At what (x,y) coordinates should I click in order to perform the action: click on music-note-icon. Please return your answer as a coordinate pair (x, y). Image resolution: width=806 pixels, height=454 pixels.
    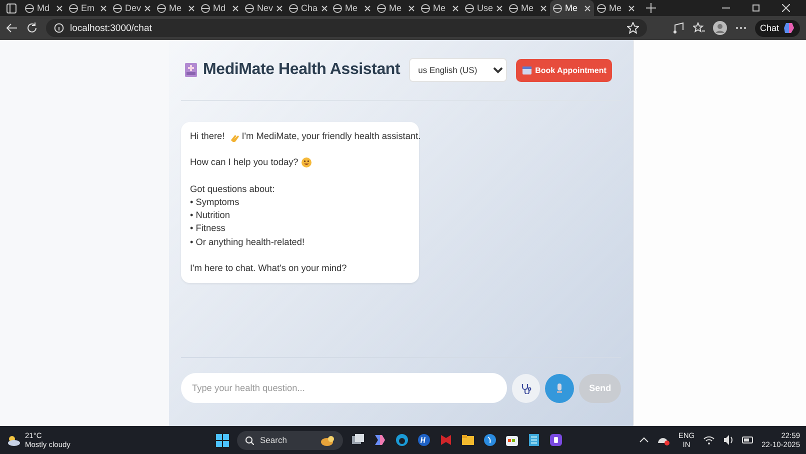
    Looking at the image, I should click on (678, 28).